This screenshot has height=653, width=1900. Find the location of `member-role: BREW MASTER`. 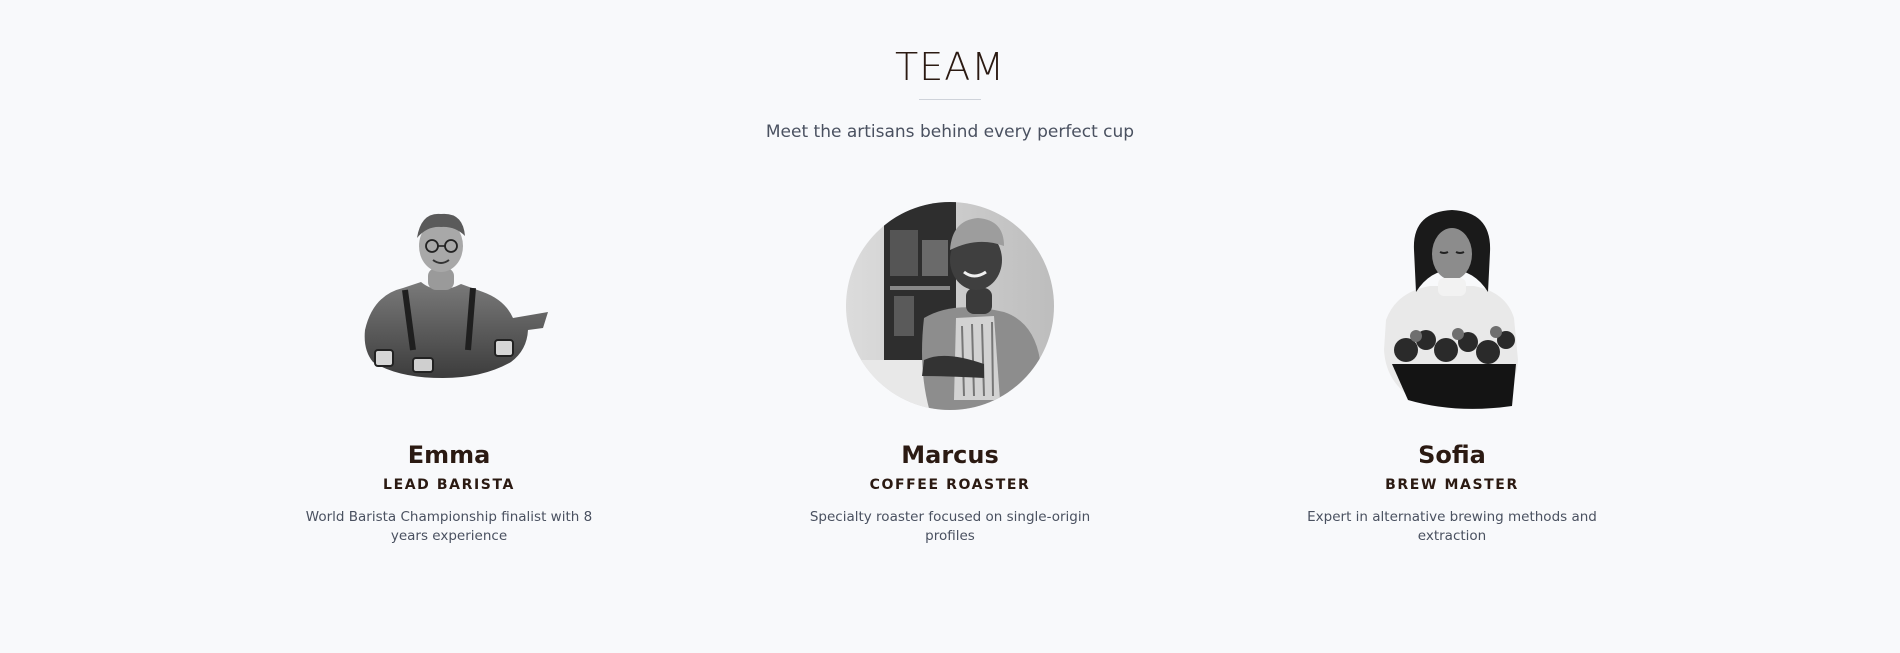

member-role: BREW MASTER is located at coordinates (1452, 485).